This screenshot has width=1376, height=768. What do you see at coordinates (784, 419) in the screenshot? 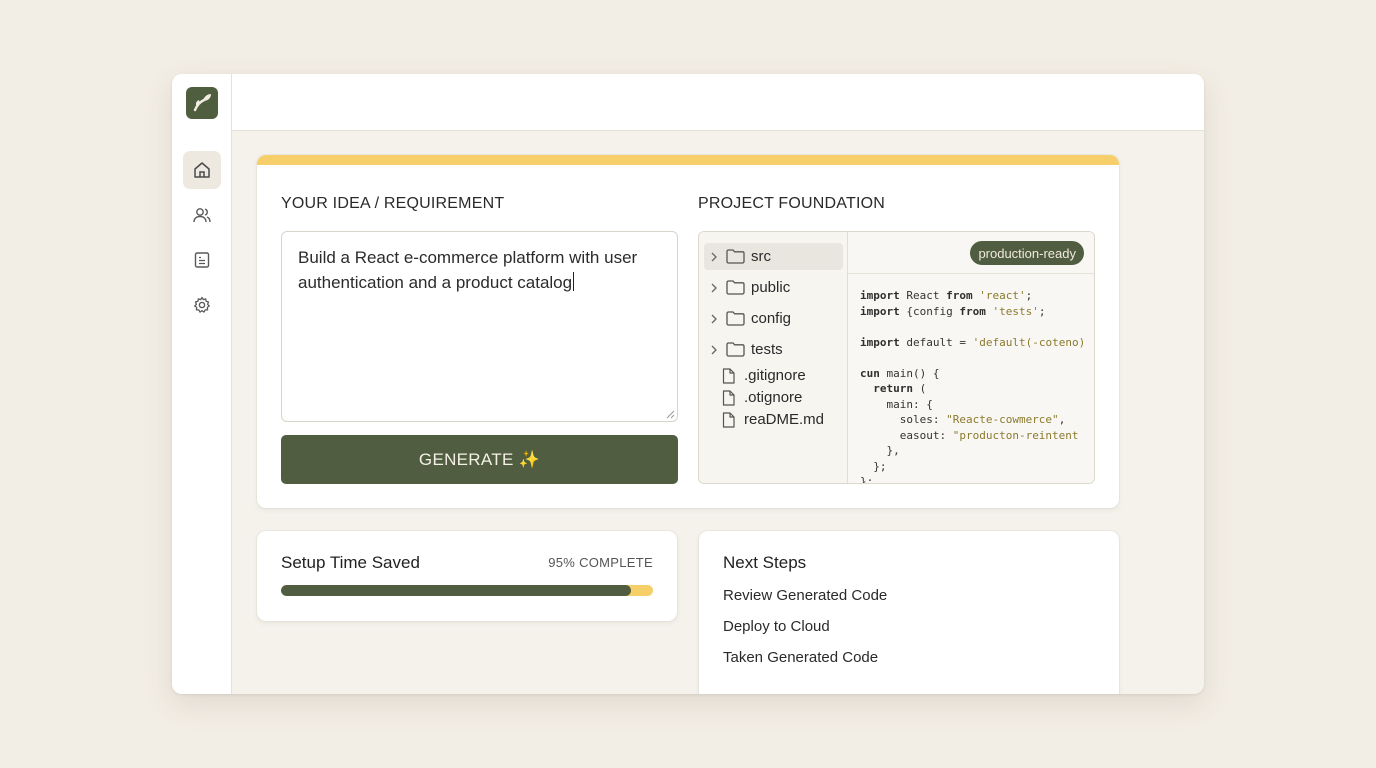
I see `tree-item-label: reaDME.md` at bounding box center [784, 419].